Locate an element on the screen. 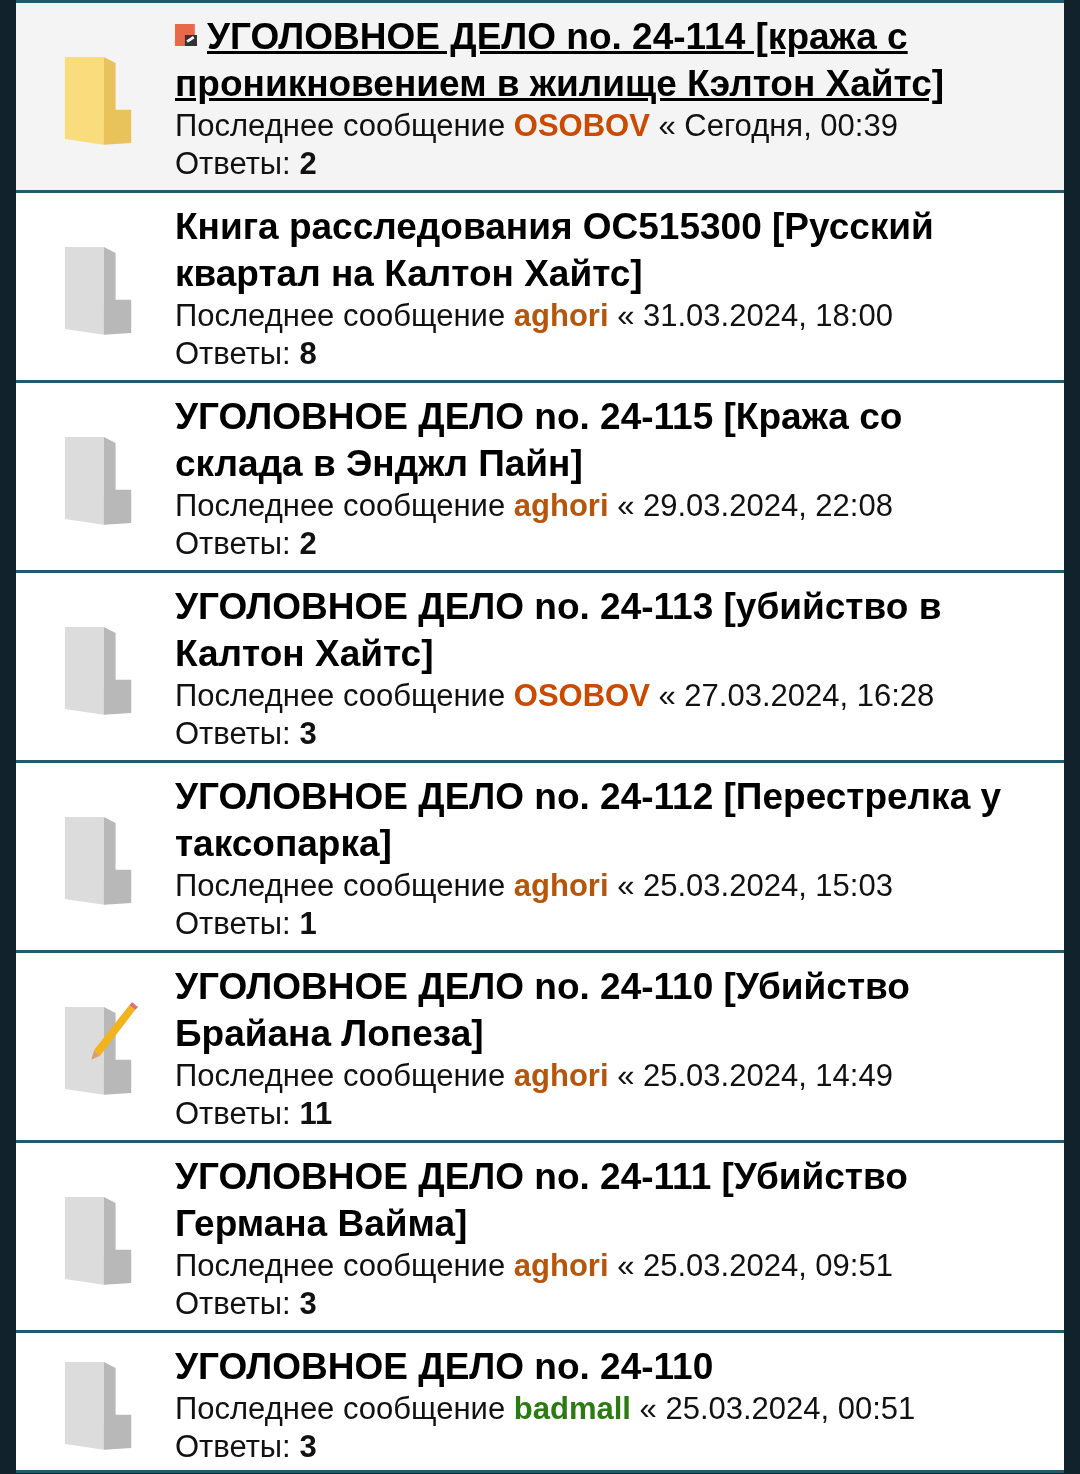 Image resolution: width=1080 pixels, height=1474 pixels. topic-title: УГОЛОВНОЕ ДЕЛО no. 24-111 [Убийство Германа Вайма] is located at coordinates (599, 1200).